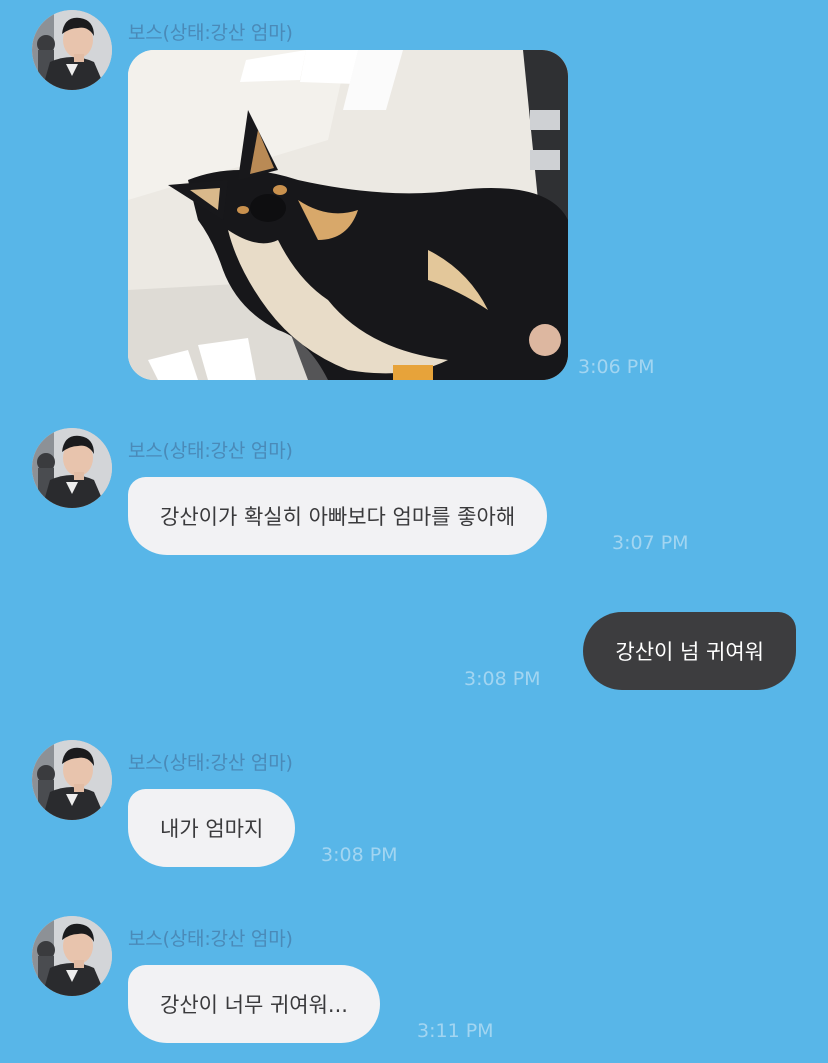  I want to click on message-timestamp: 3:07 PM, so click(650, 543).